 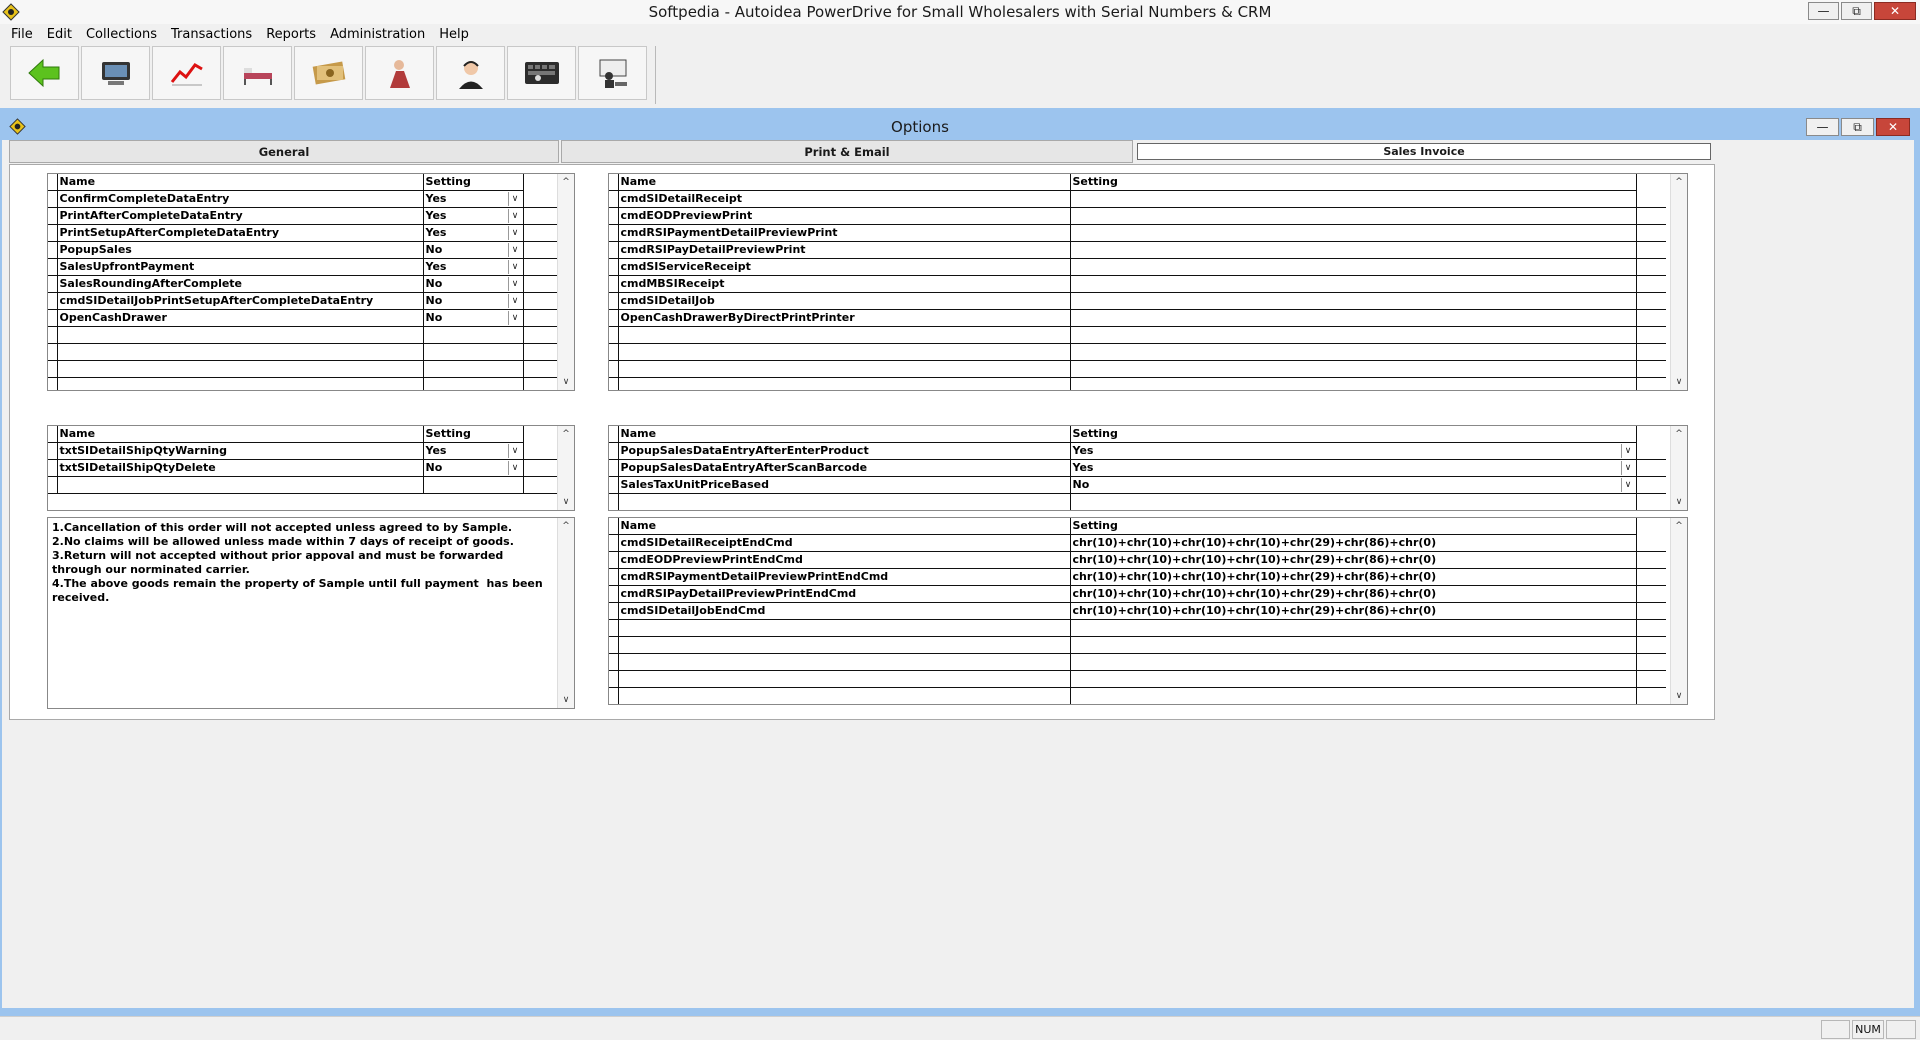 I want to click on toolbar-back-button, so click(x=44, y=73).